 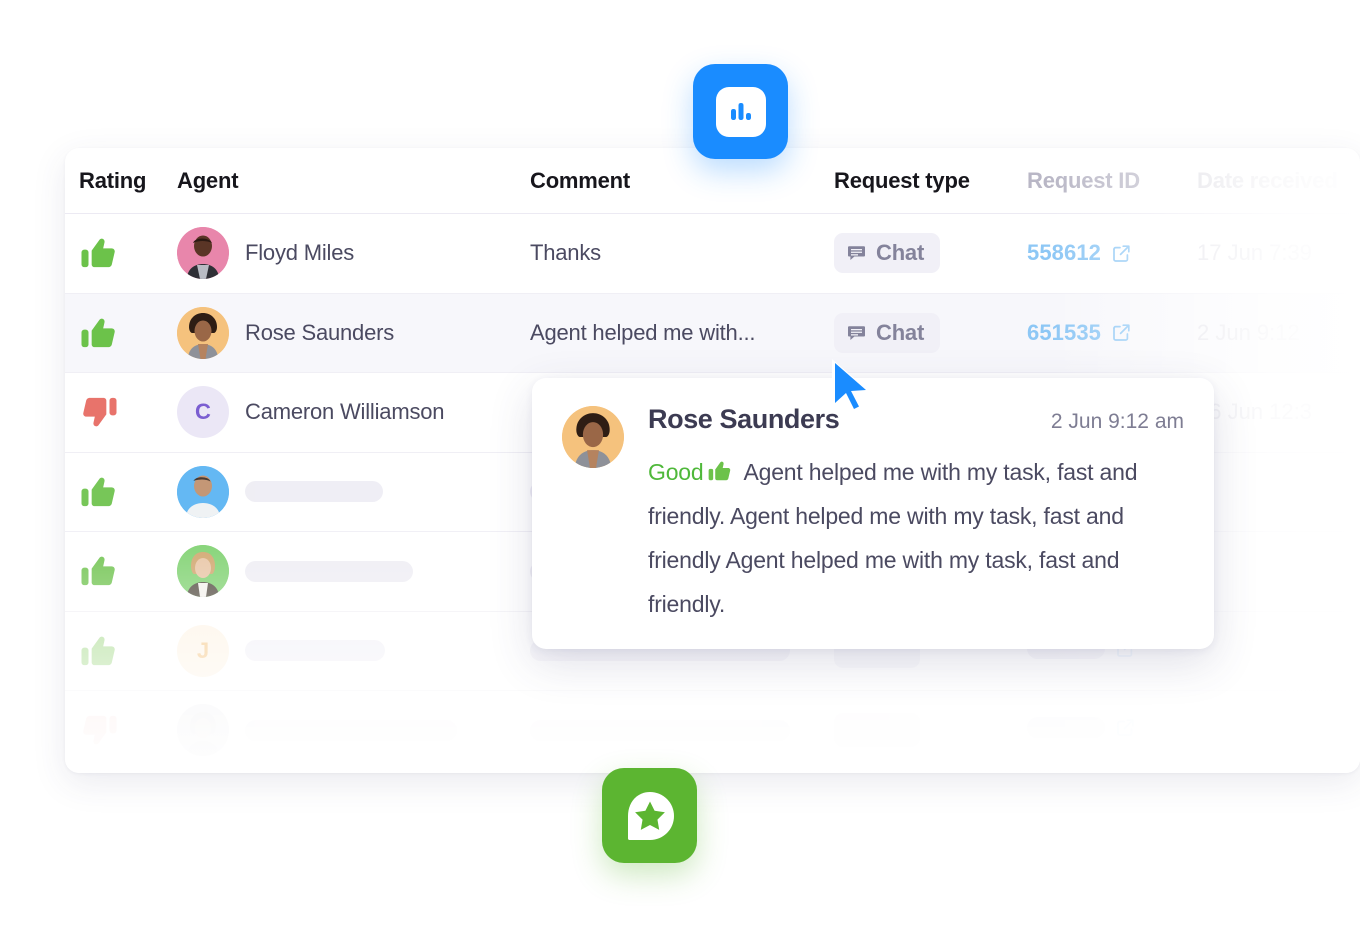 What do you see at coordinates (676, 472) in the screenshot?
I see `popup-rating-label: Good` at bounding box center [676, 472].